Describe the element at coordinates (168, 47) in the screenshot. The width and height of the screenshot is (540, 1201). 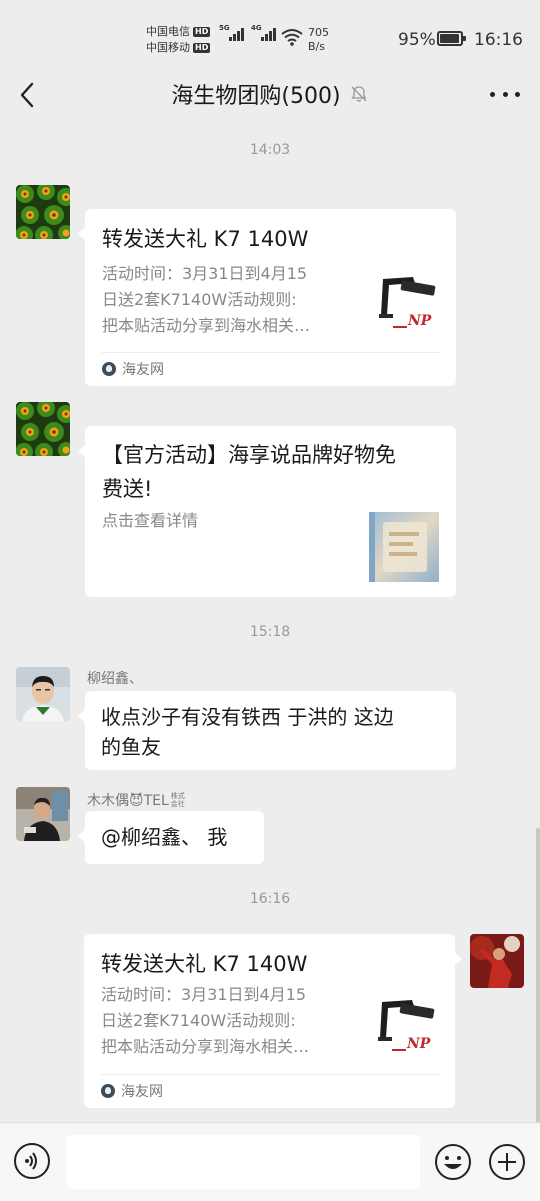
I see `carrier-2: 中国移动` at that location.